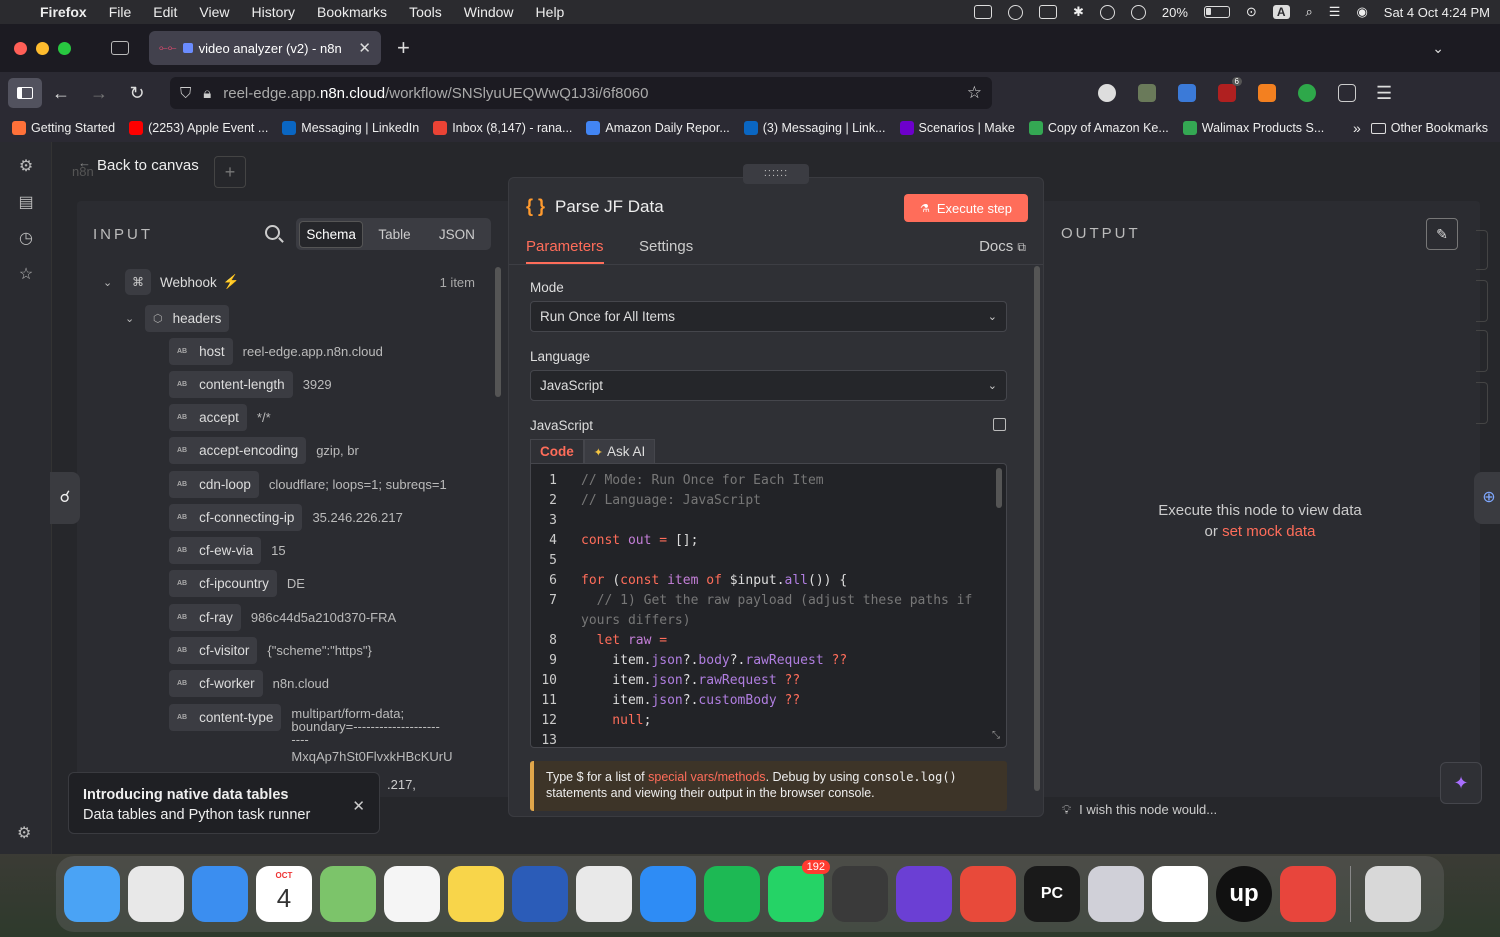 This screenshot has width=1500, height=937. Describe the element at coordinates (120, 12) in the screenshot. I see `menu-file: File` at that location.